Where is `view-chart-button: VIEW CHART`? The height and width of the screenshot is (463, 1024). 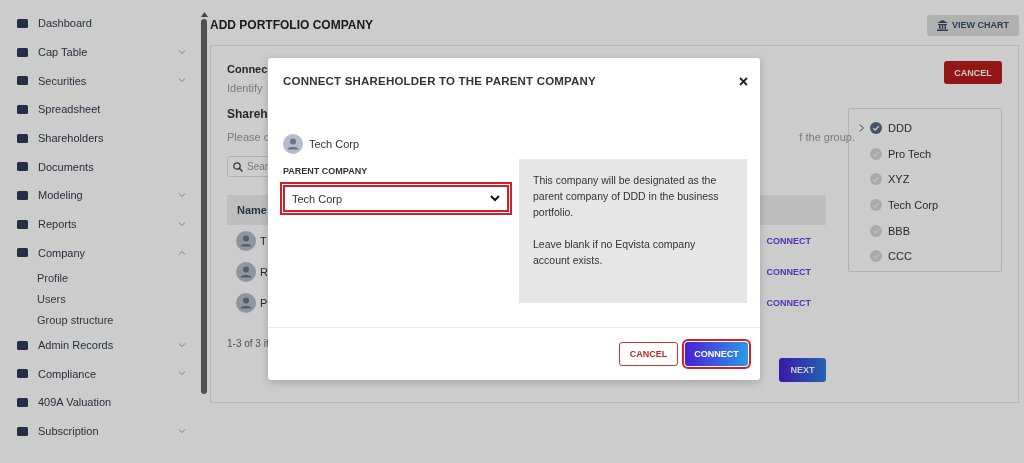 view-chart-button: VIEW CHART is located at coordinates (973, 25).